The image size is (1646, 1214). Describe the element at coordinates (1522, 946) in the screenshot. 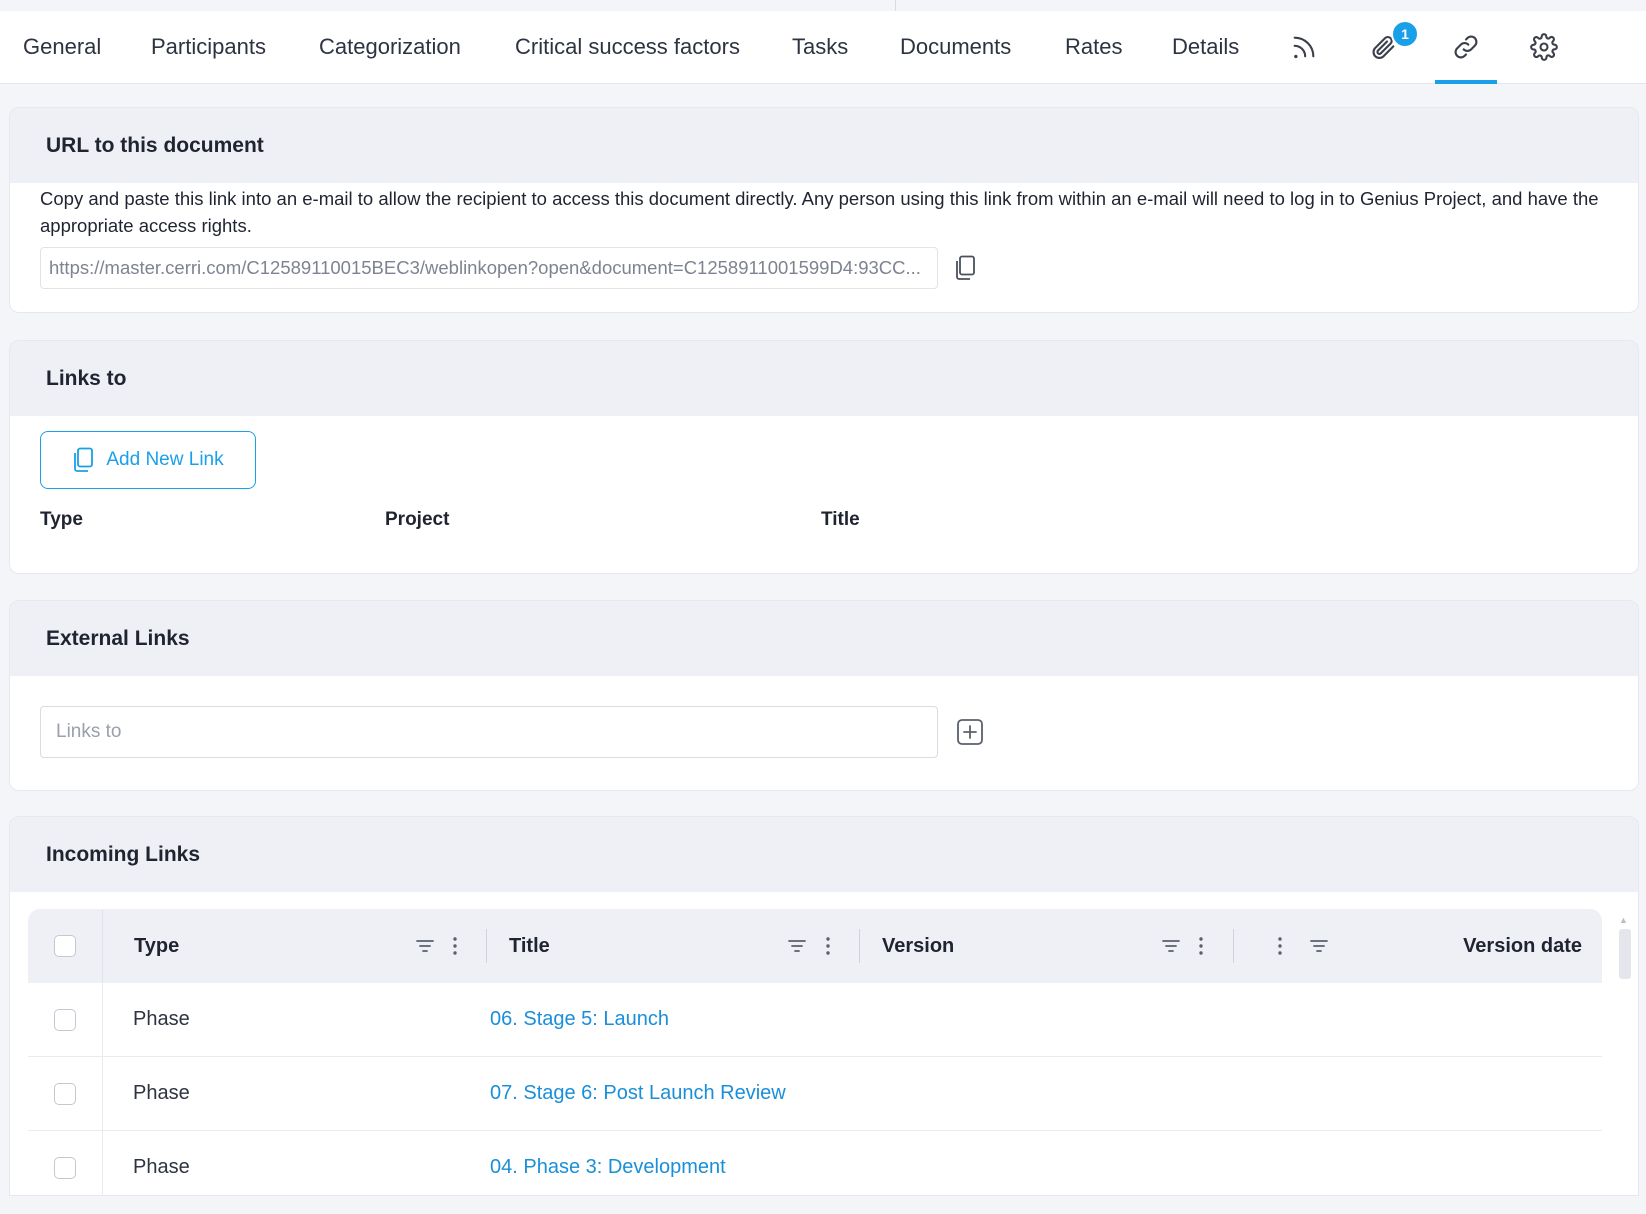

I see `column-header-version-date: Version date` at that location.